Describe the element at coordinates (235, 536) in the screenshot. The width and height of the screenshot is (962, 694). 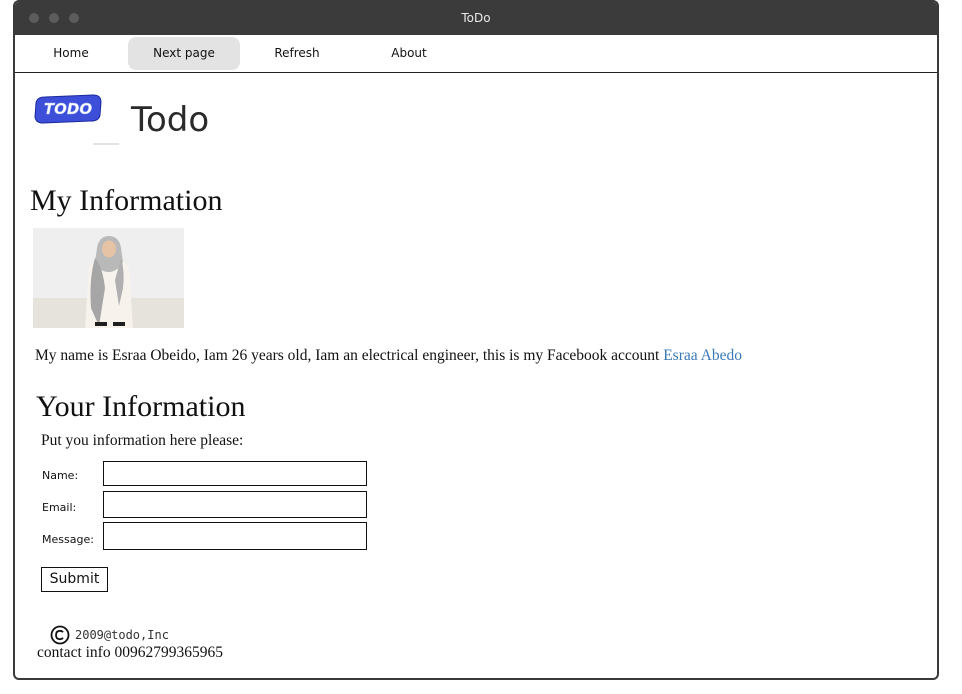
I see `message-input` at that location.